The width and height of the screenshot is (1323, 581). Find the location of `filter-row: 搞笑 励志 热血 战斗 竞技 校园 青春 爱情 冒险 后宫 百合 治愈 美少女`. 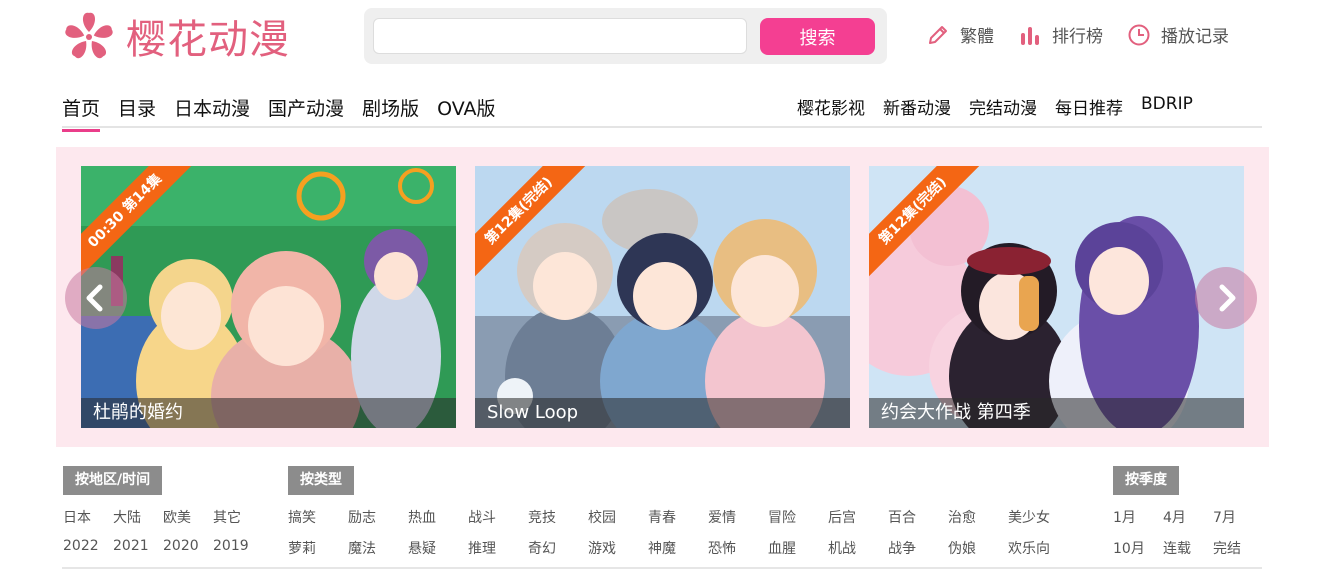

filter-row: 搞笑 励志 热血 战斗 竞技 校园 青春 爱情 冒险 后宫 百合 治愈 美少女 is located at coordinates (678, 517).